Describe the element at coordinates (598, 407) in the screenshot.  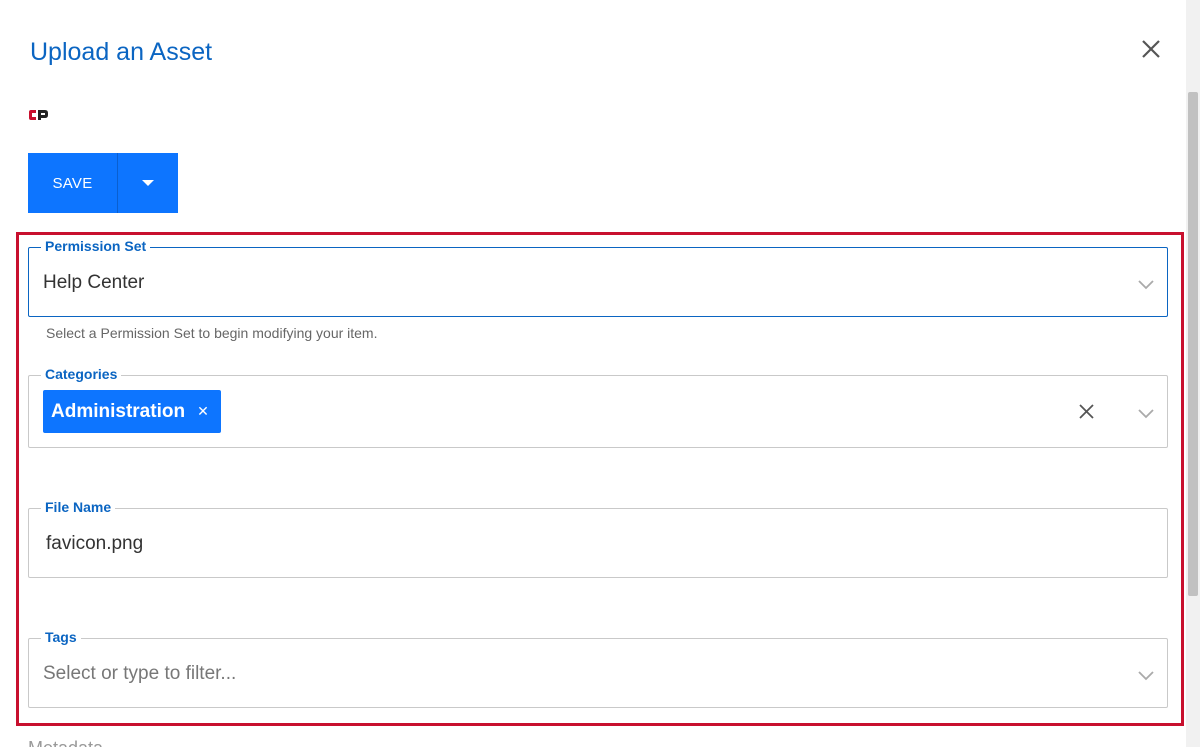
I see `categories-select: Categories Administration ✕` at that location.